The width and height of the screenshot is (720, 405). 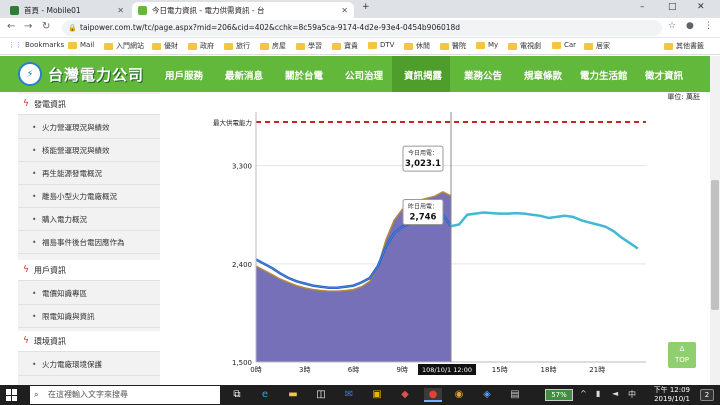 What do you see at coordinates (642, 7) in the screenshot?
I see `minimize-button: –` at bounding box center [642, 7].